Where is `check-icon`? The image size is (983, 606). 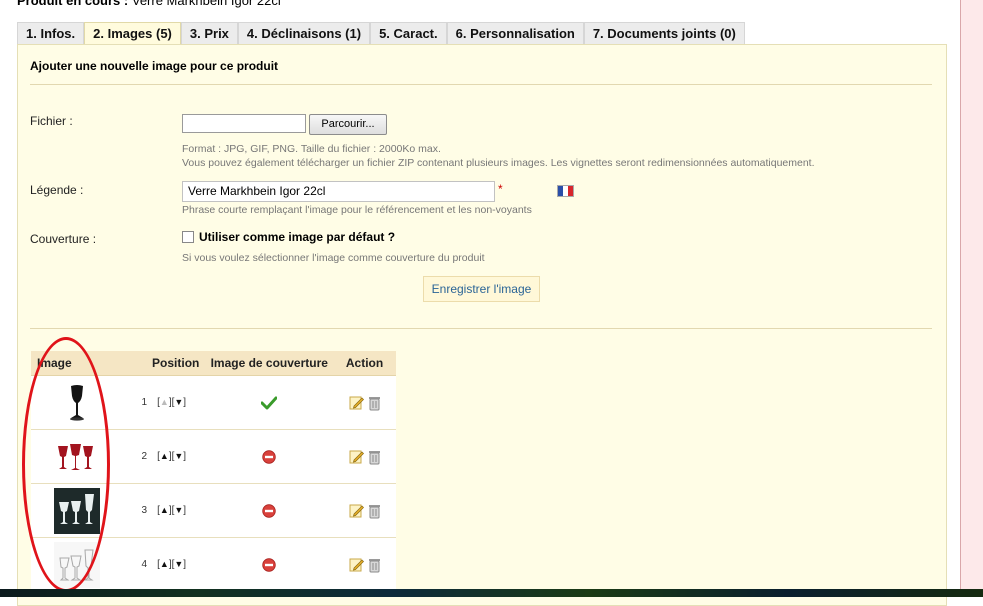
check-icon is located at coordinates (269, 403).